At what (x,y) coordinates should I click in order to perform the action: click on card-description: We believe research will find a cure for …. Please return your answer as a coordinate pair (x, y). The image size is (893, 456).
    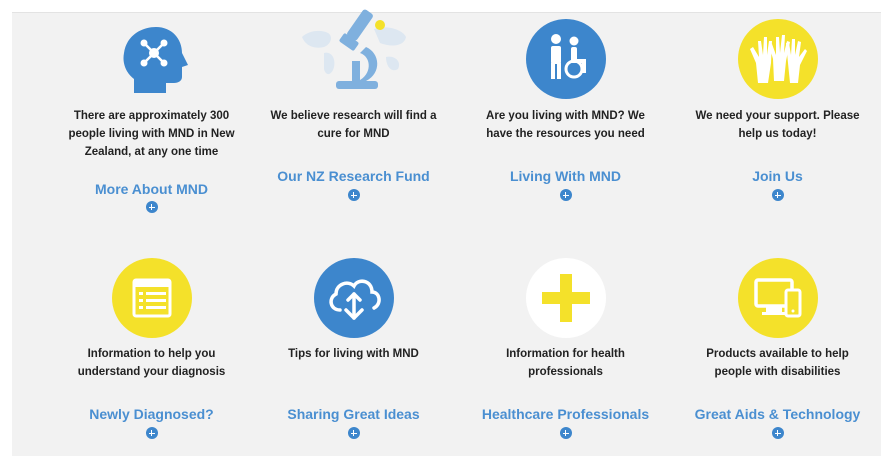
    Looking at the image, I should click on (353, 125).